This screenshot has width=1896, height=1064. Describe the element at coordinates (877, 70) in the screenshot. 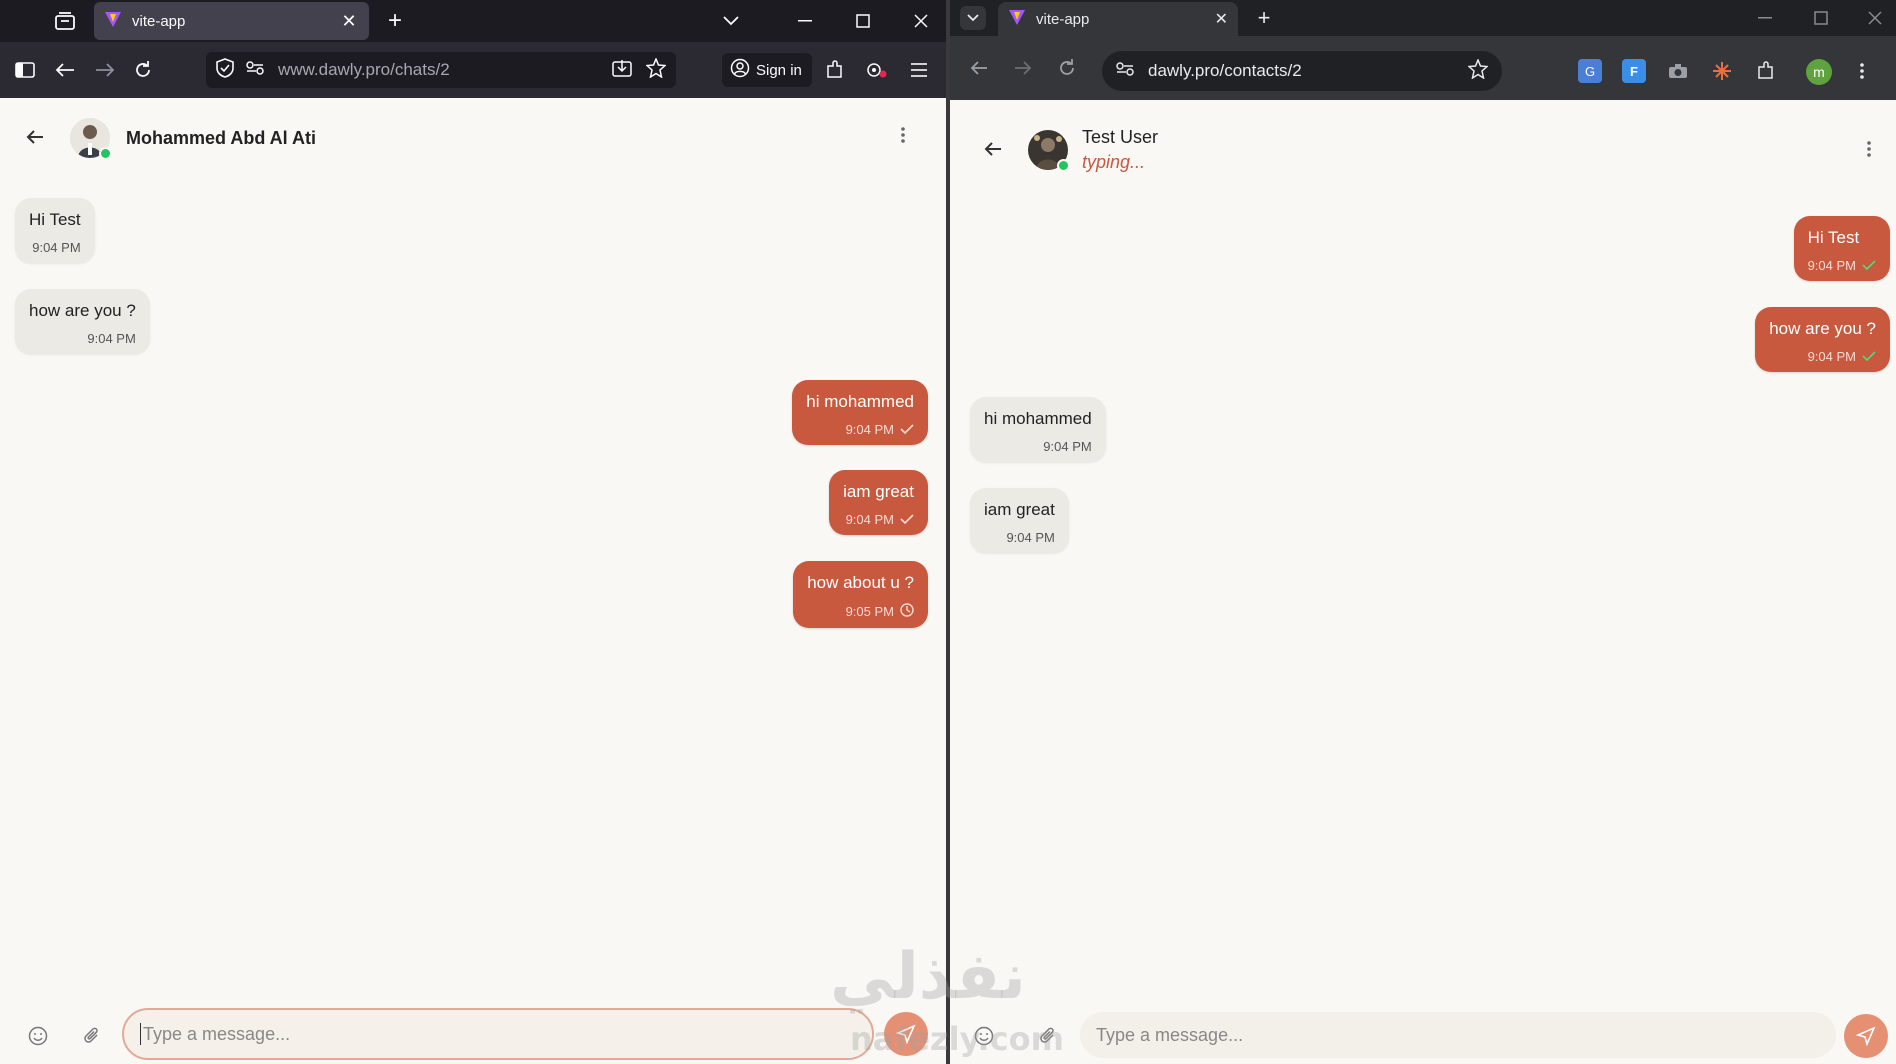

I see `extension-gear-icon` at that location.